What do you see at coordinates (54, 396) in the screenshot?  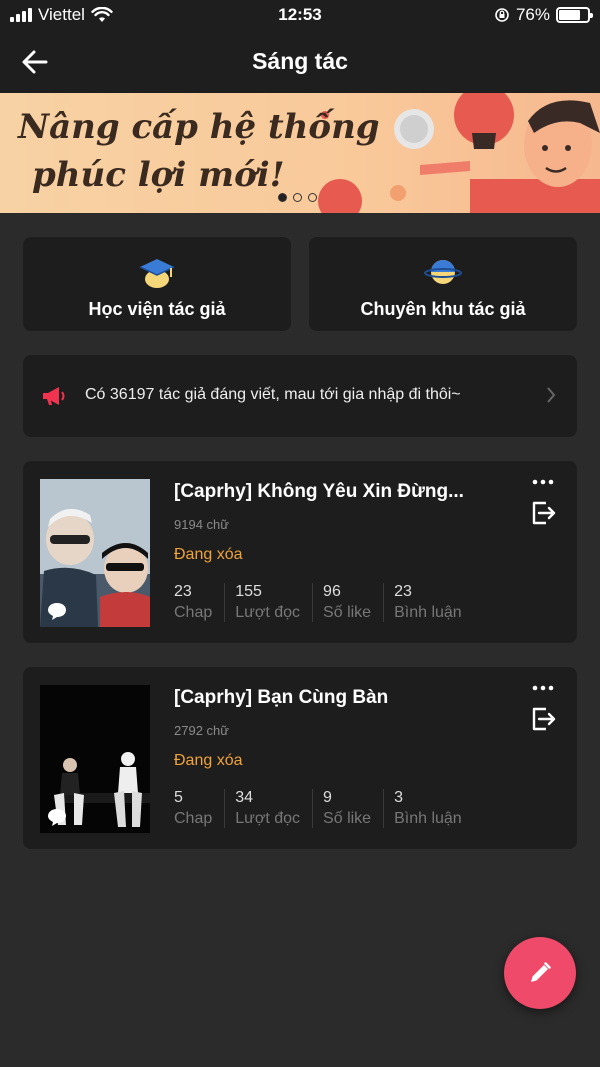 I see `megaphone-icon` at bounding box center [54, 396].